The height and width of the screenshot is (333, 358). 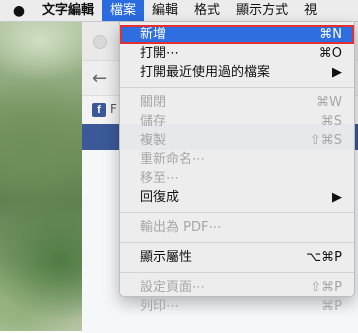 I want to click on menu-item-shortcut: ⇧⌘P, so click(x=326, y=287).